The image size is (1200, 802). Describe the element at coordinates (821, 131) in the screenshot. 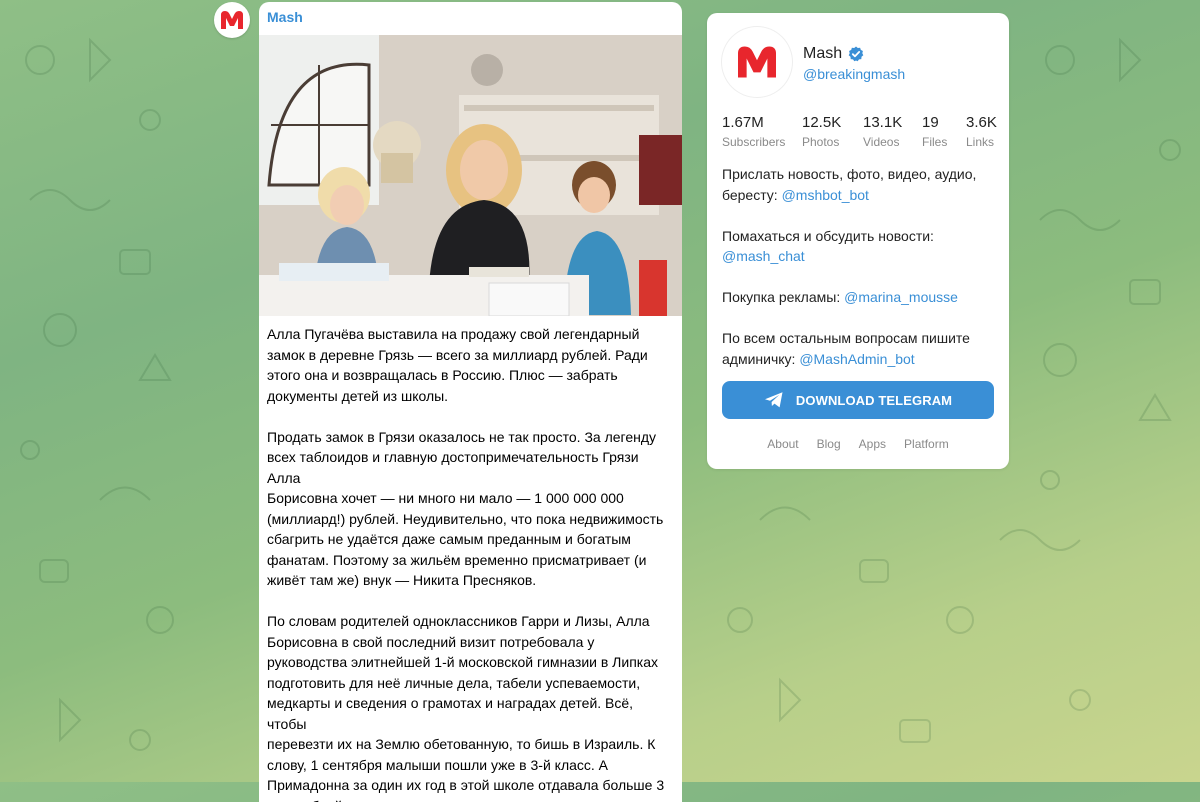

I see `stat-photos: 12.5K Photos` at that location.